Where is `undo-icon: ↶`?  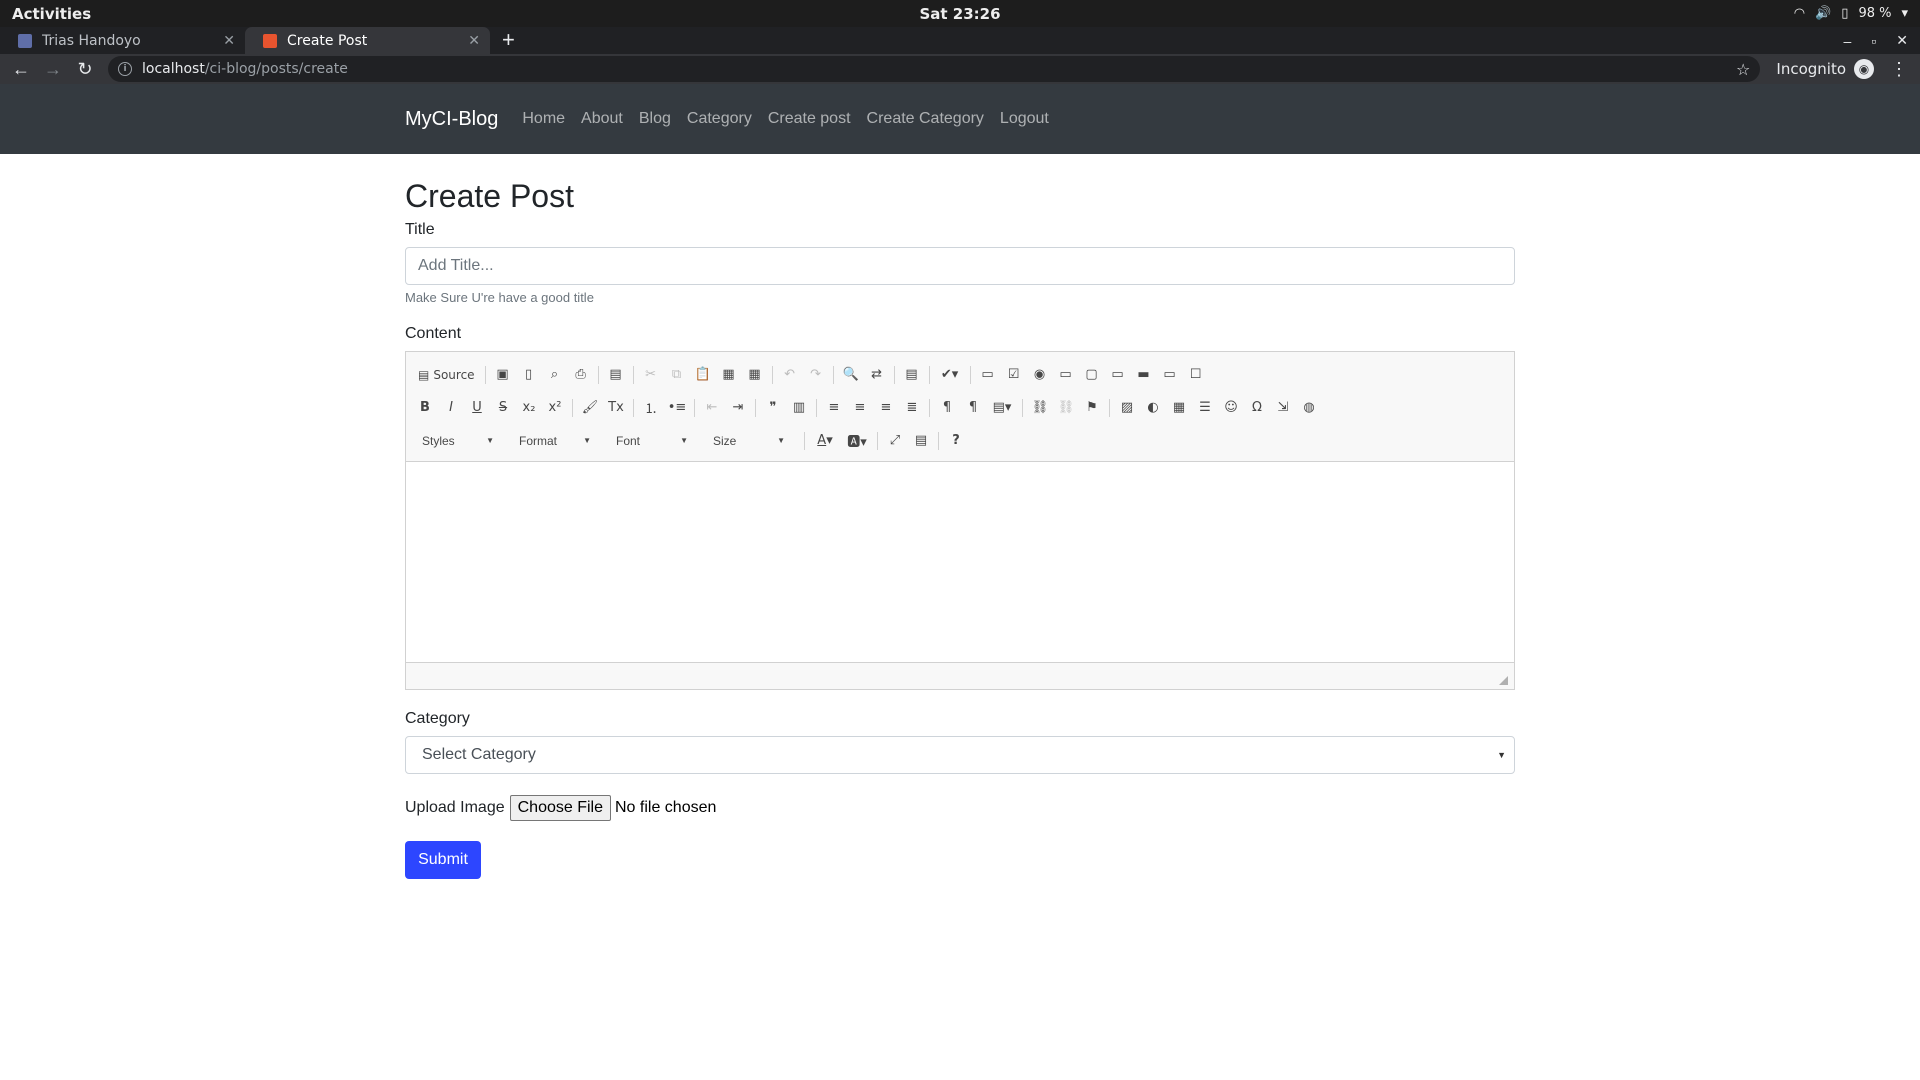 undo-icon: ↶ is located at coordinates (790, 375).